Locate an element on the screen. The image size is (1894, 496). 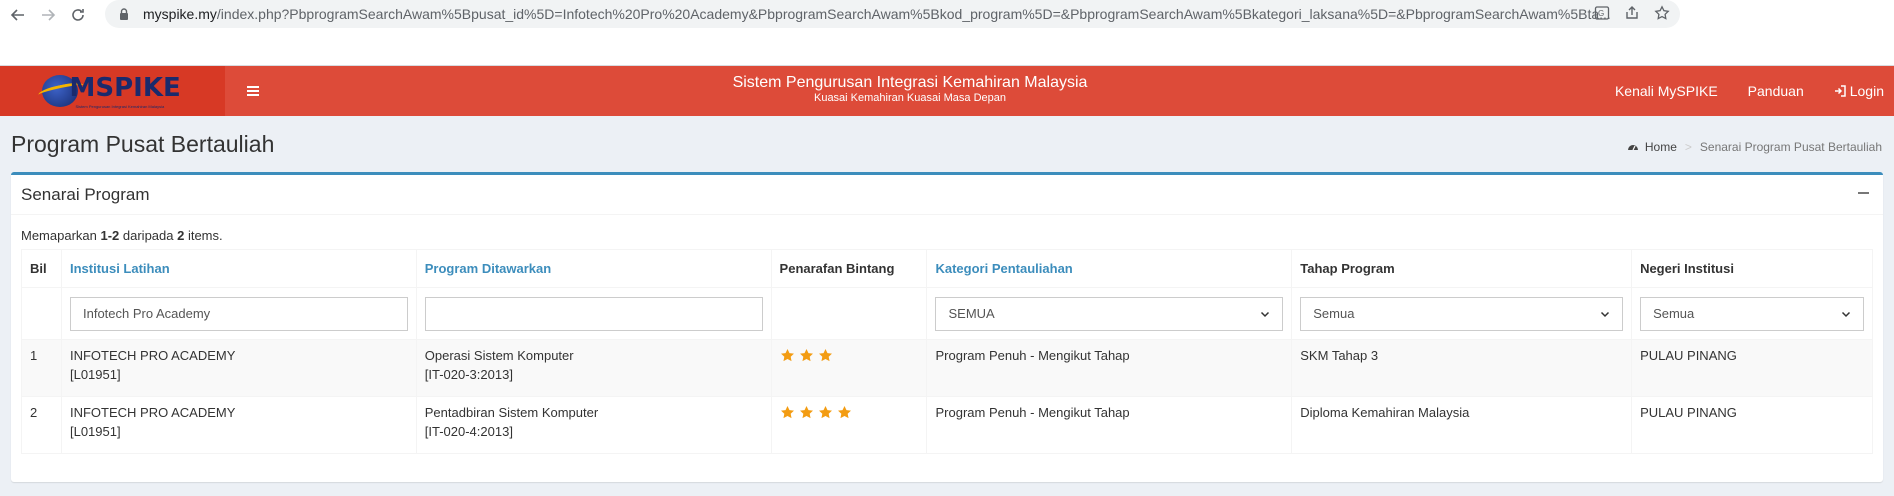
reload-icon is located at coordinates (78, 15).